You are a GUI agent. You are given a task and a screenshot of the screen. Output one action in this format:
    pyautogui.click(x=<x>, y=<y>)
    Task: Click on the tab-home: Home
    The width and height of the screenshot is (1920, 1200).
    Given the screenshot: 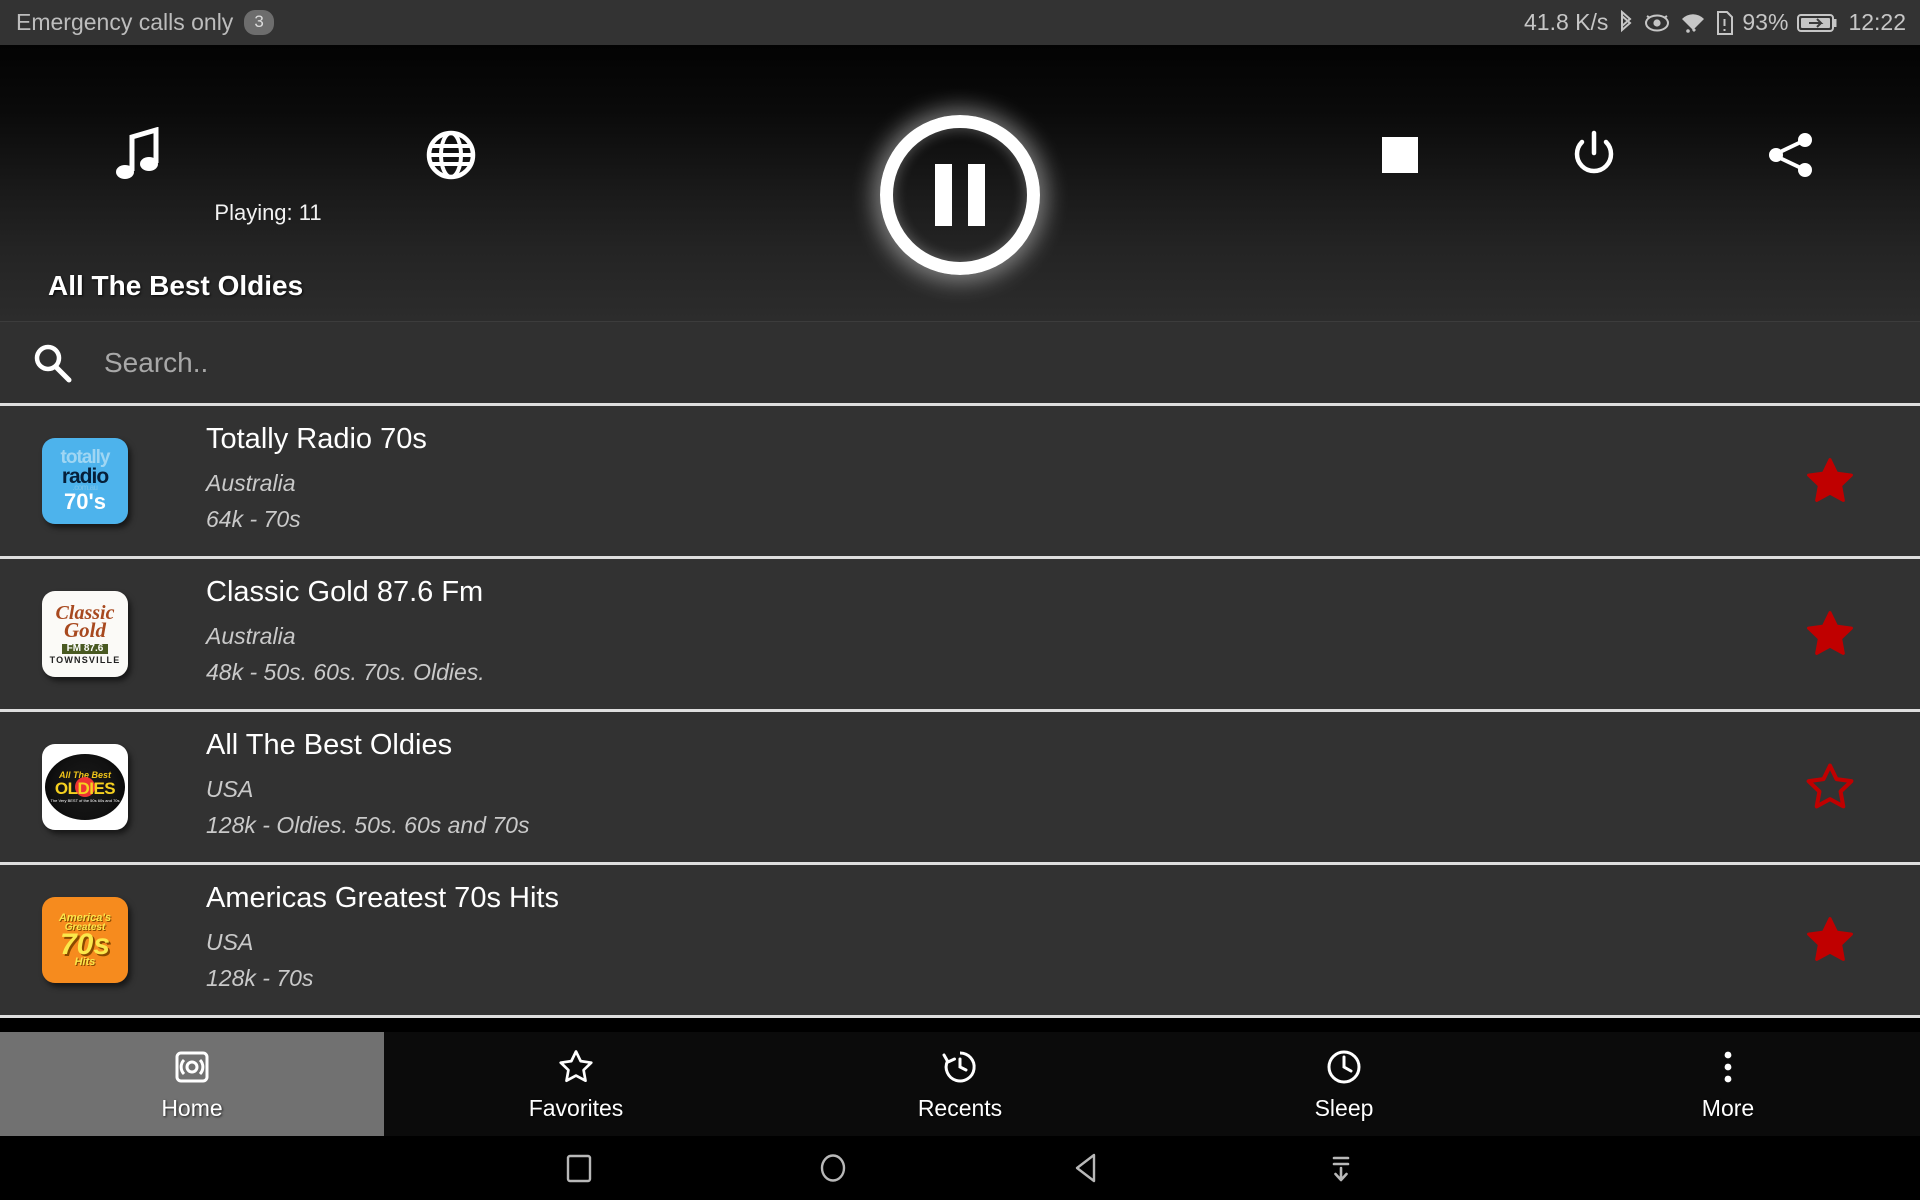 What is the action you would take?
    pyautogui.click(x=192, y=1084)
    